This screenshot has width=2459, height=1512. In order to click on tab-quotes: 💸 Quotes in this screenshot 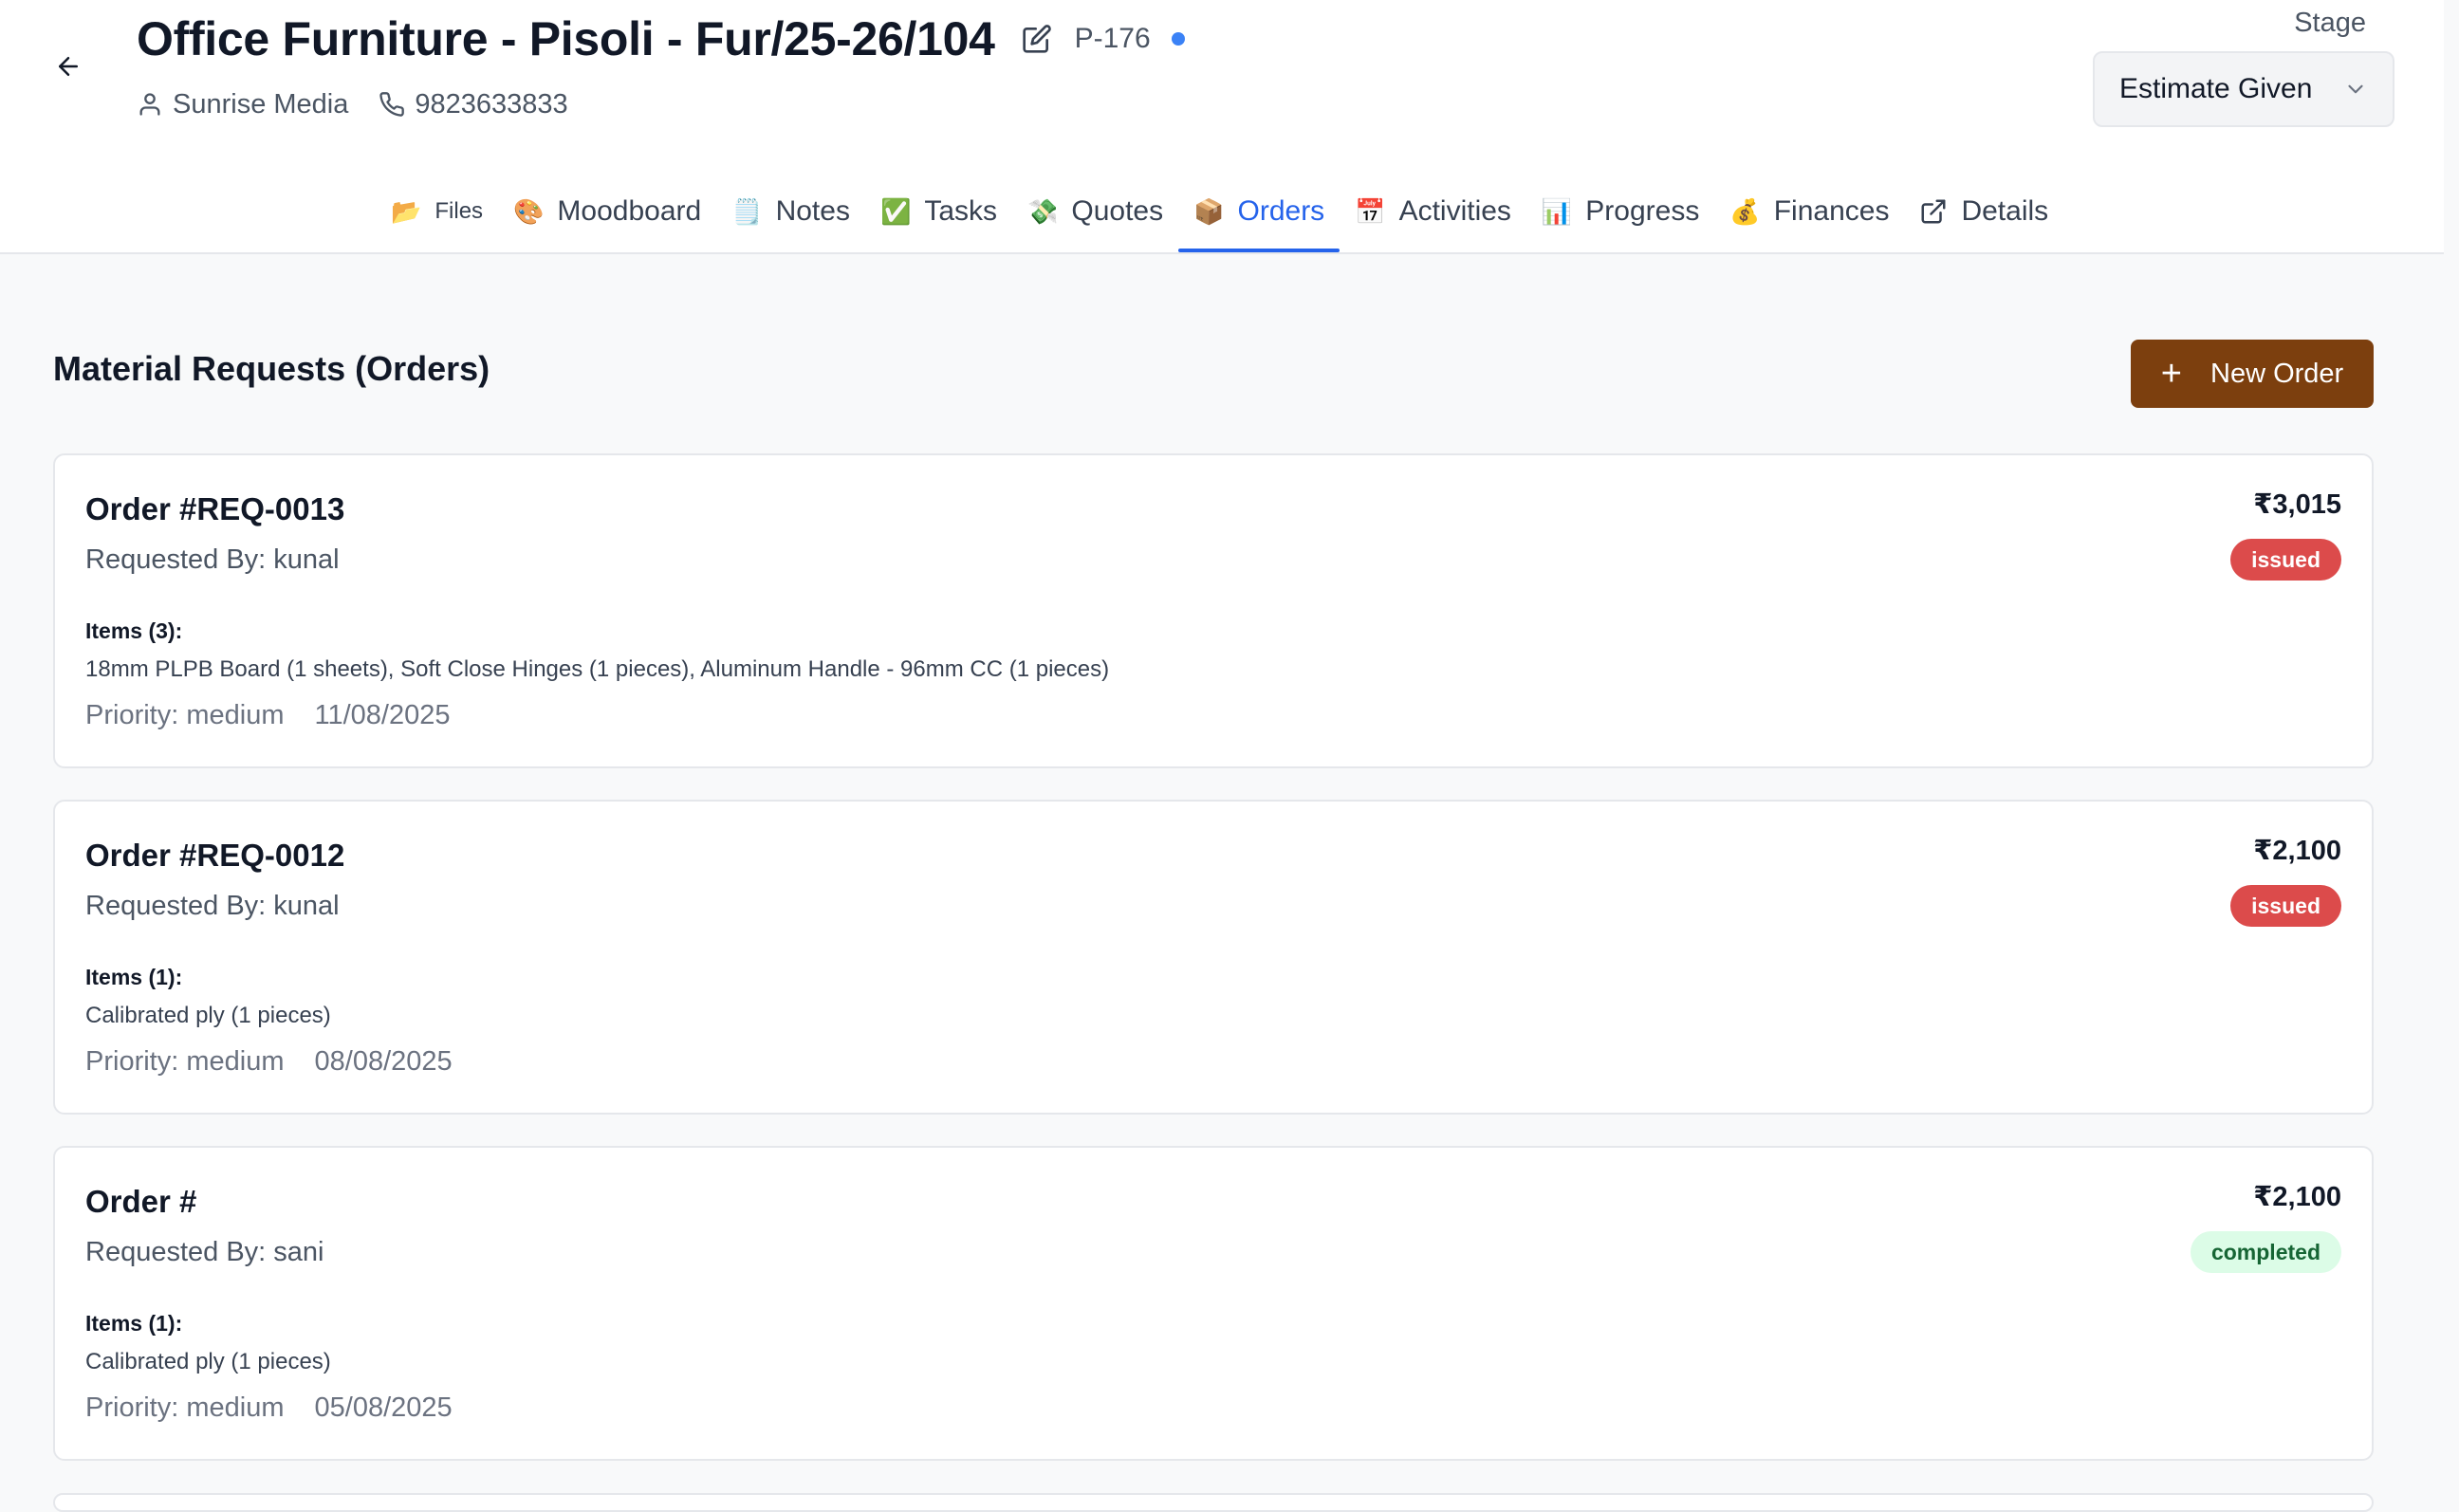, I will do `click(1095, 211)`.